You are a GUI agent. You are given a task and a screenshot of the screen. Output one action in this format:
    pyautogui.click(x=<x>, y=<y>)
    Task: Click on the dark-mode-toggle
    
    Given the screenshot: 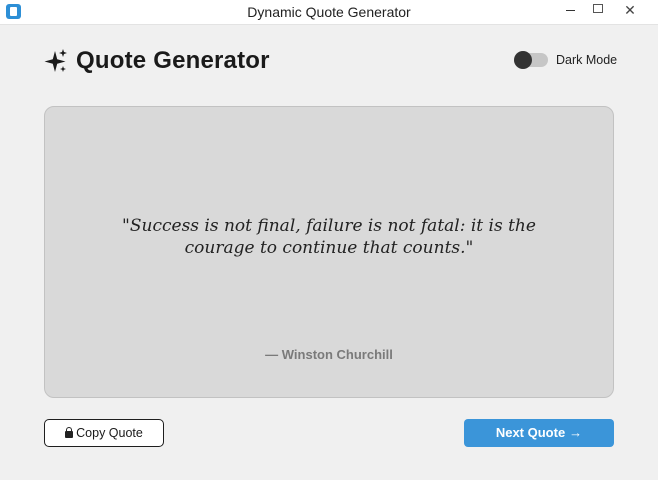 What is the action you would take?
    pyautogui.click(x=531, y=60)
    